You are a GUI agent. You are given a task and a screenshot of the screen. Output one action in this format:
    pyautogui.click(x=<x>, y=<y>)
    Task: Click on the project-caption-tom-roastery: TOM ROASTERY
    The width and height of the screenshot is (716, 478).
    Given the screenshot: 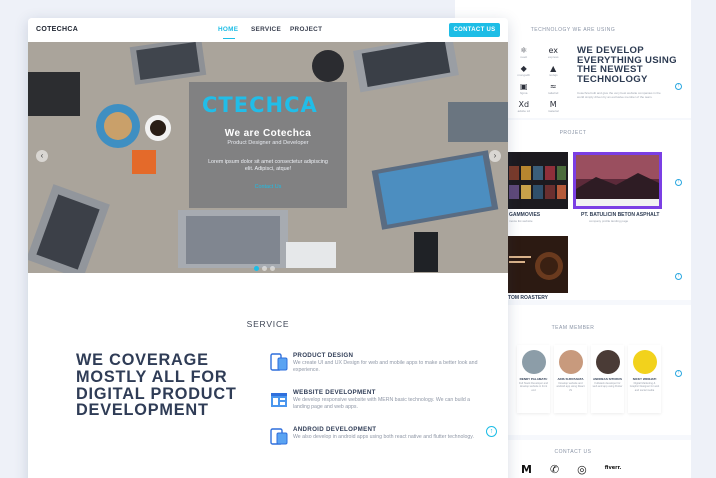 What is the action you would take?
    pyautogui.click(x=528, y=298)
    